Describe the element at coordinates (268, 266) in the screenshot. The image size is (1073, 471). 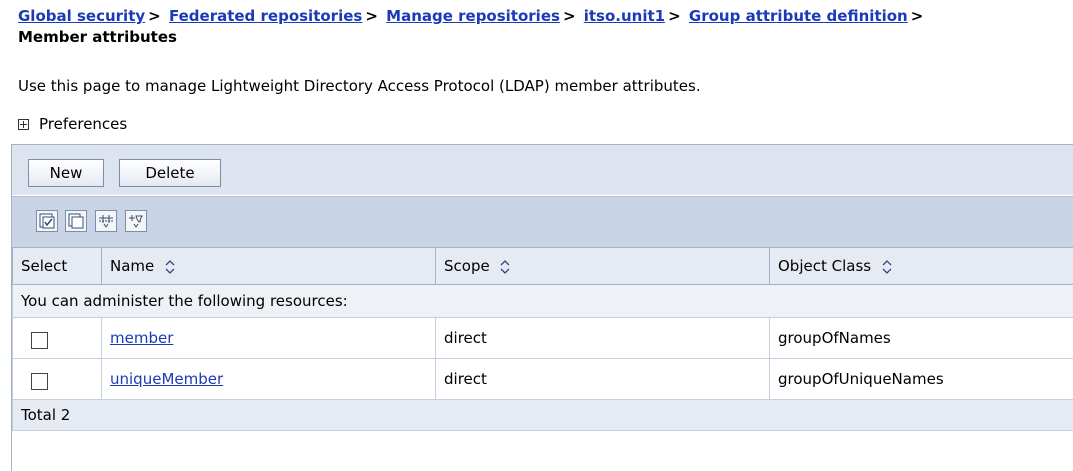
I see `column-header-name: Name` at that location.